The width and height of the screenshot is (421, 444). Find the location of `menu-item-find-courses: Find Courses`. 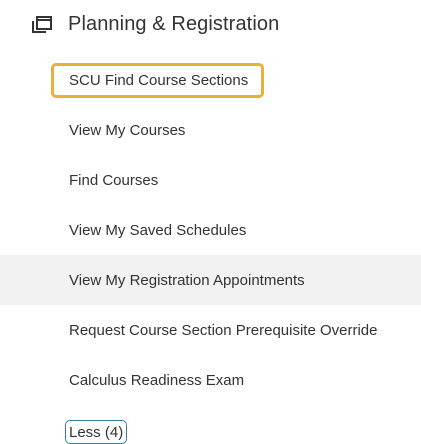

menu-item-find-courses: Find Courses is located at coordinates (210, 180).